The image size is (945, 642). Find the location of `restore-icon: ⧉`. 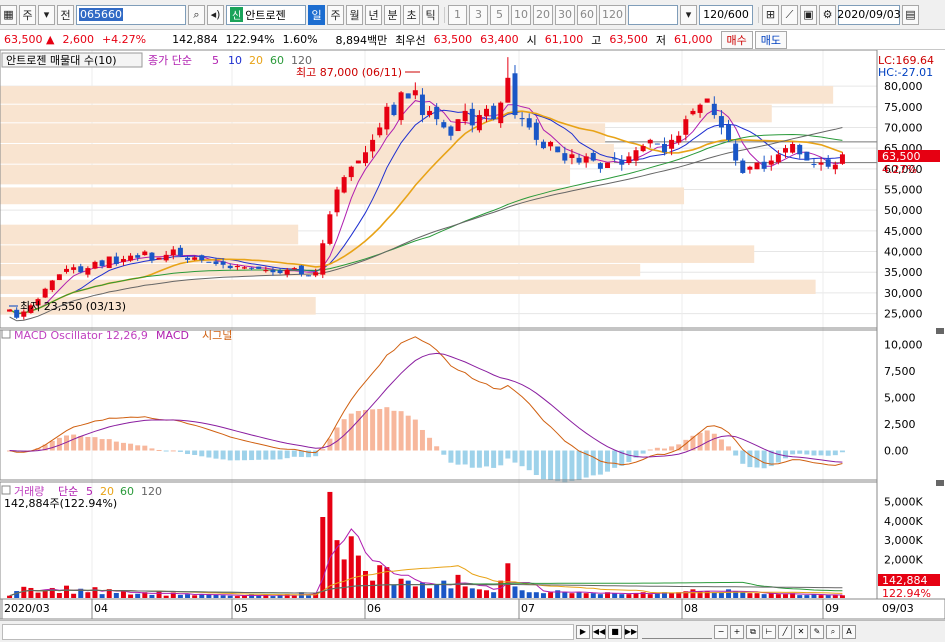

restore-icon: ⧉ is located at coordinates (753, 631).